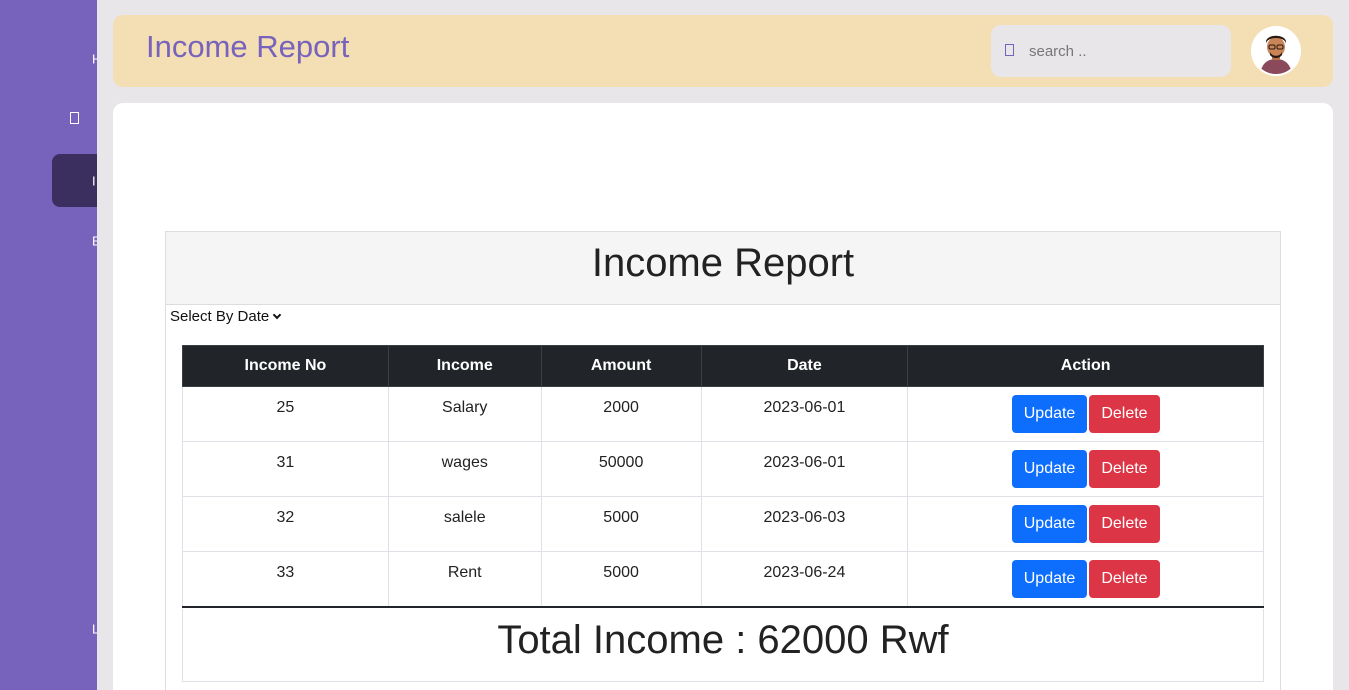  I want to click on search-input, so click(1124, 51).